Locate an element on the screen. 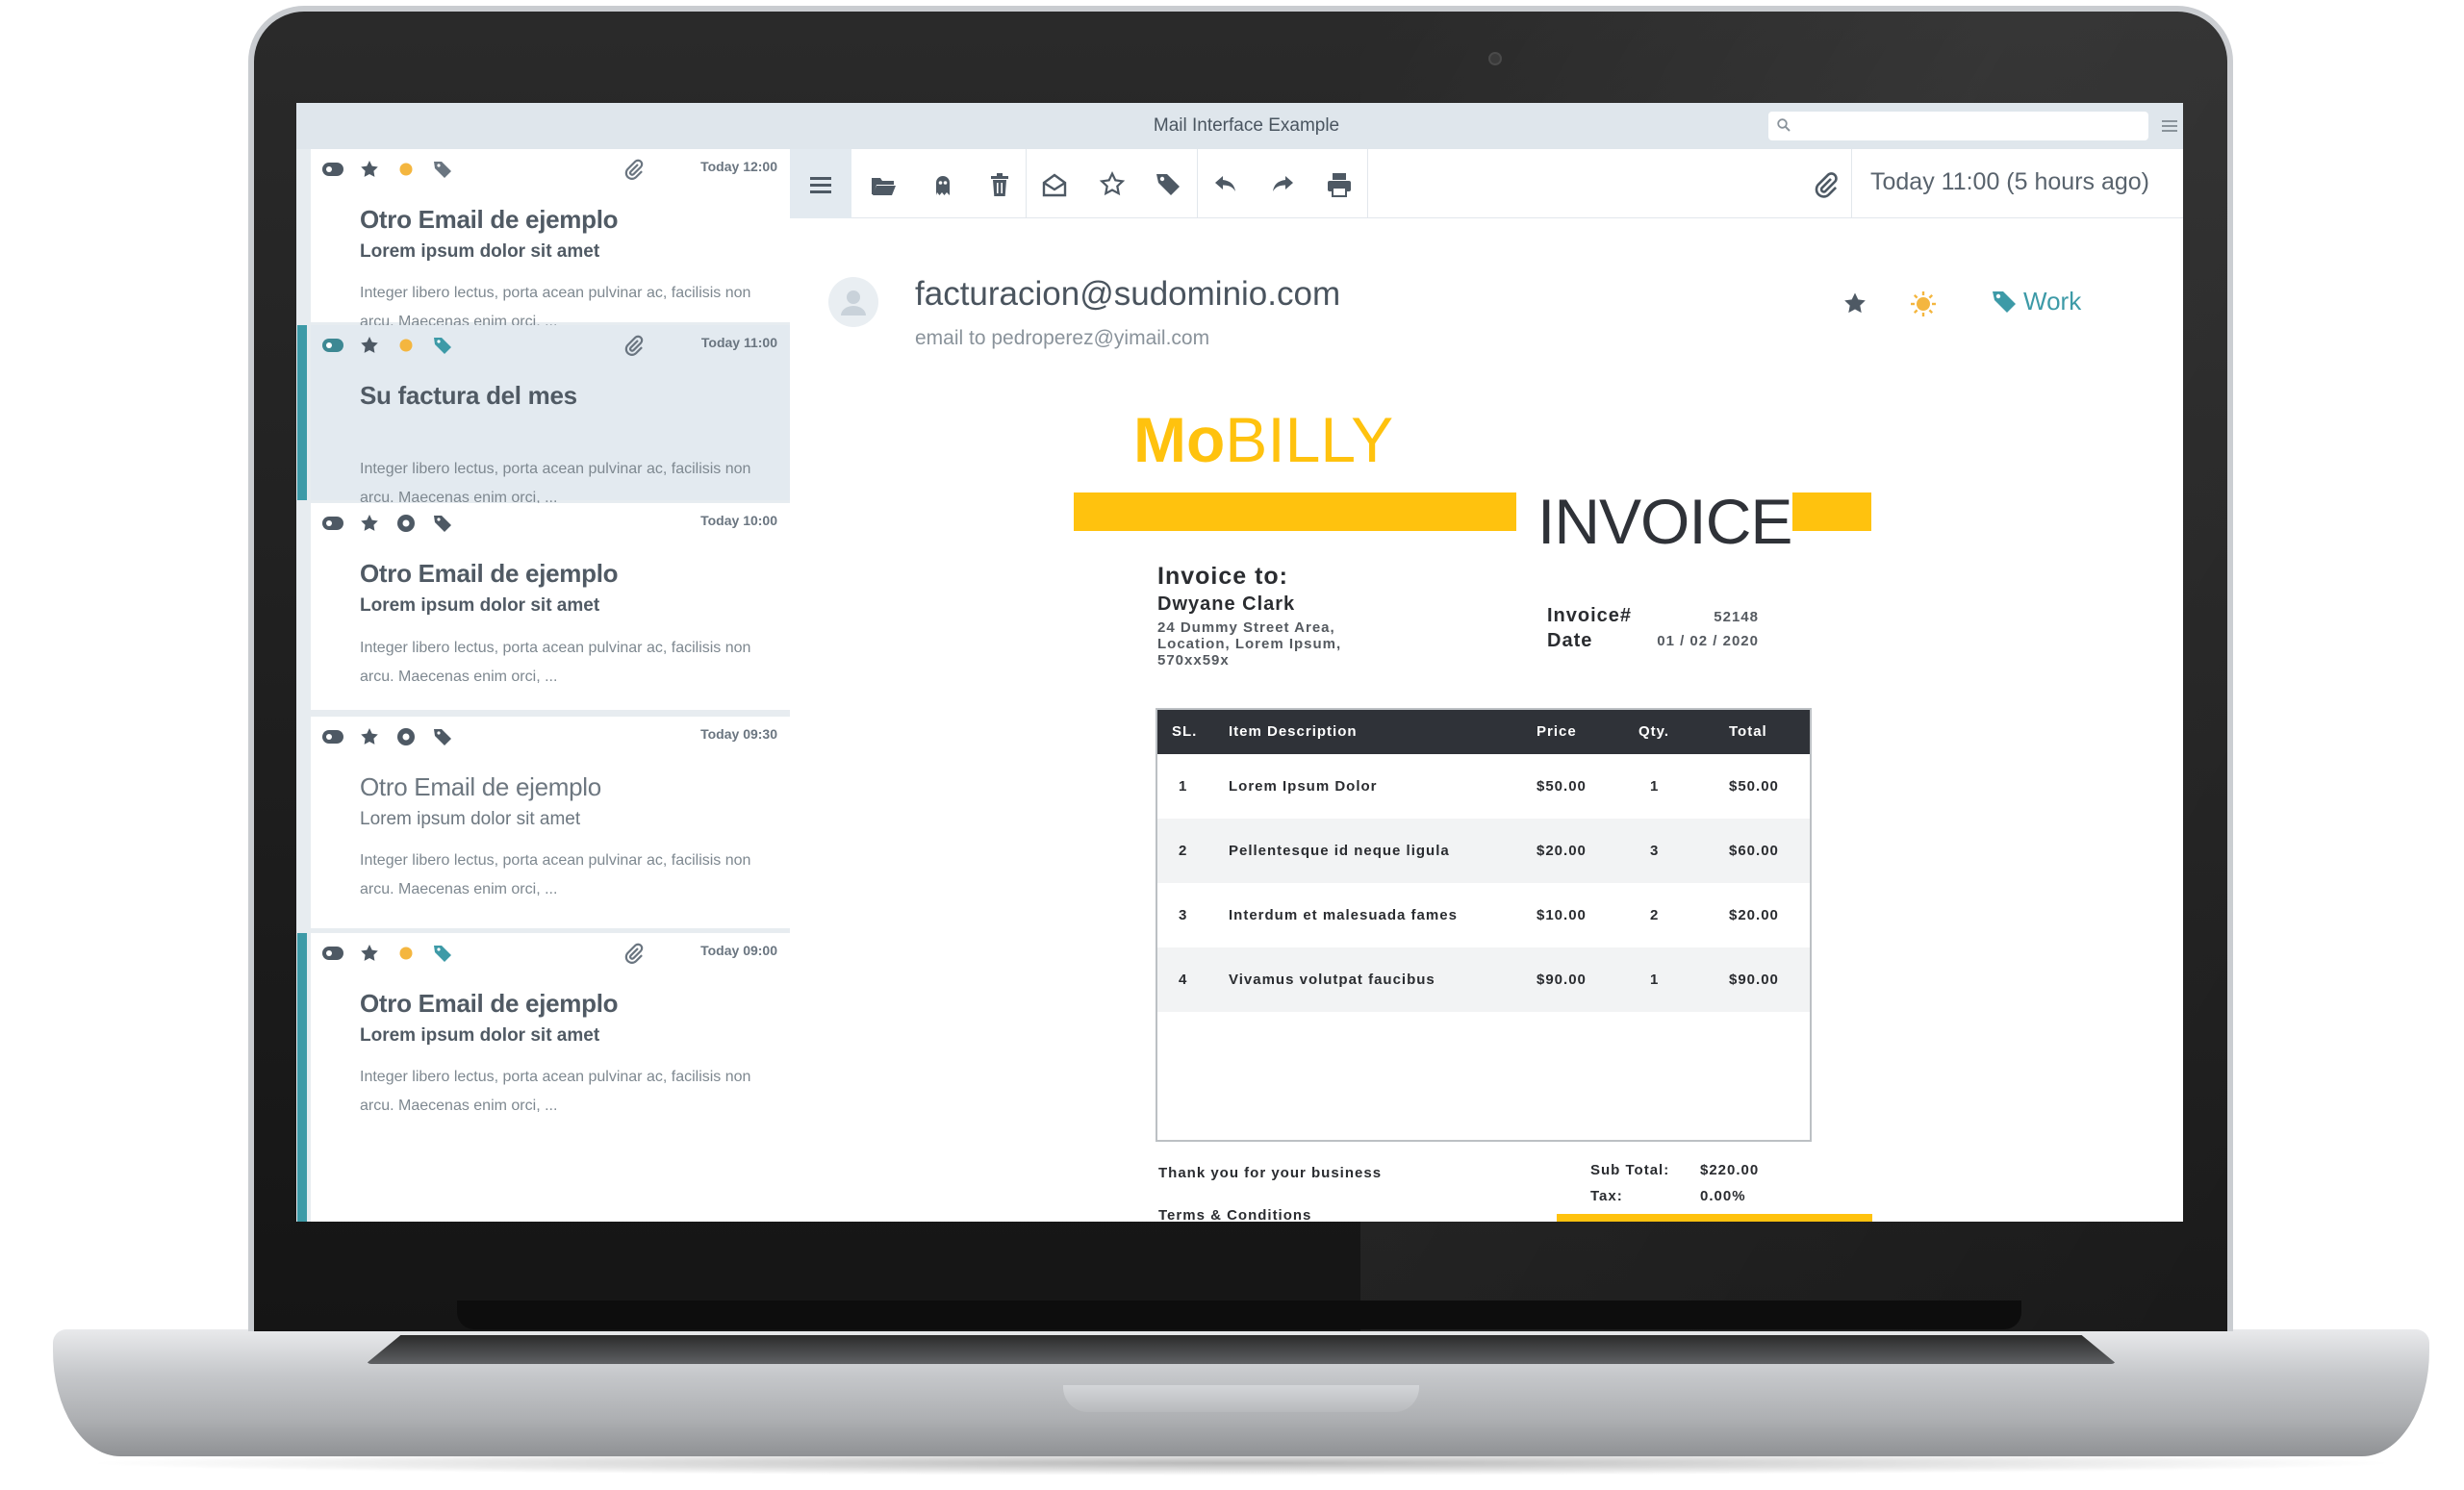 The height and width of the screenshot is (1490, 2464). priority-sun-icon is located at coordinates (1923, 304).